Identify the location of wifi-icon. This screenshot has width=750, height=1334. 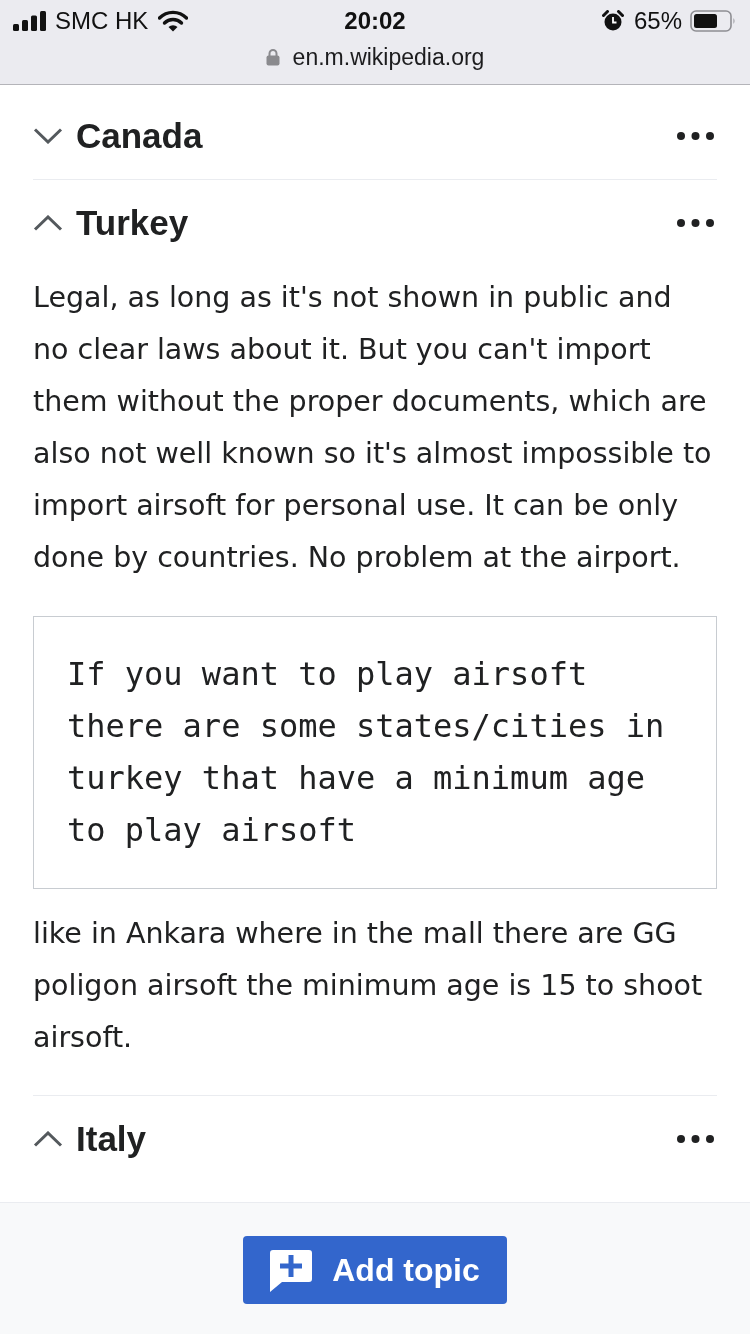
(173, 21).